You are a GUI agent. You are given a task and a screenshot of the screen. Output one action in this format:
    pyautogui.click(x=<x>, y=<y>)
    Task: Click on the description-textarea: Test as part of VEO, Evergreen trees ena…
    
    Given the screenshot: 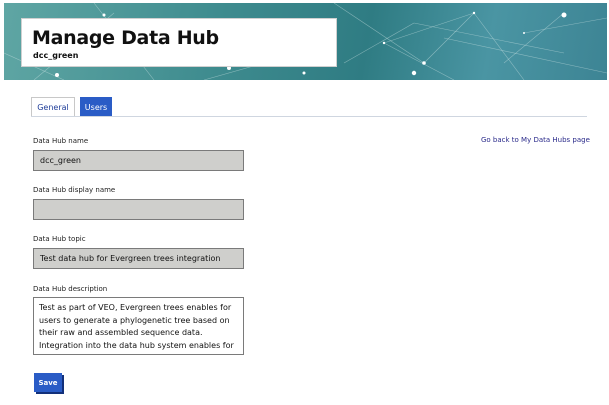 What is the action you would take?
    pyautogui.click(x=138, y=326)
    